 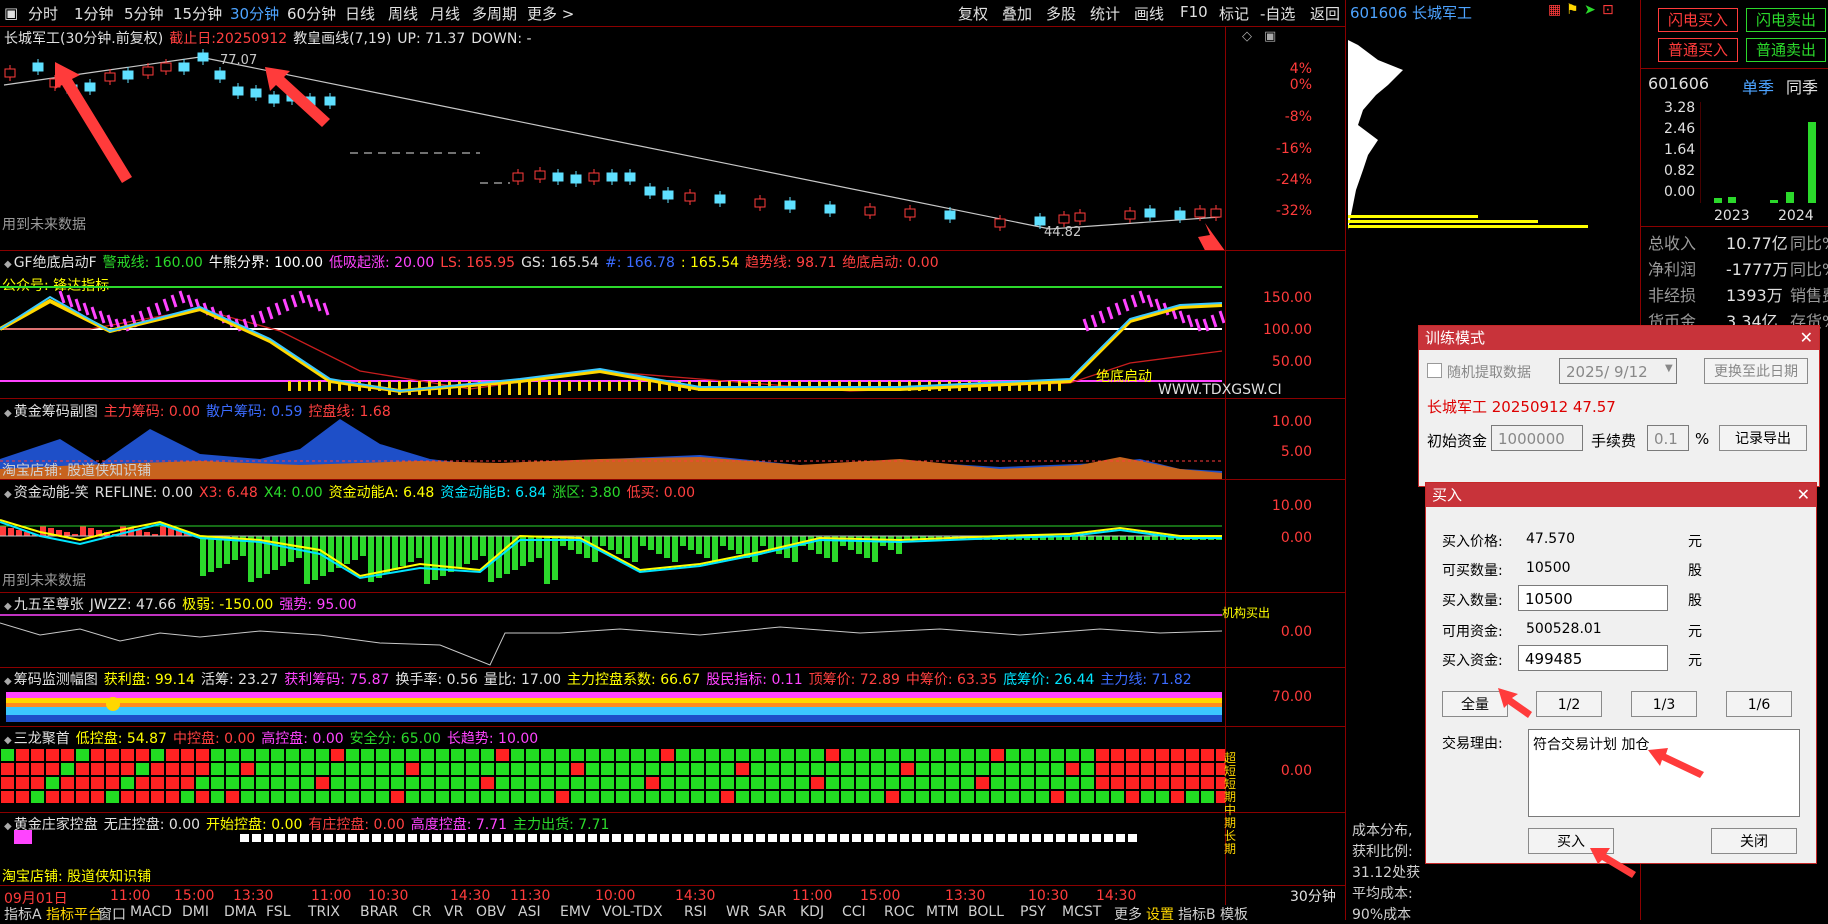 I want to click on tab-period-more: 更多 >, so click(x=550, y=13).